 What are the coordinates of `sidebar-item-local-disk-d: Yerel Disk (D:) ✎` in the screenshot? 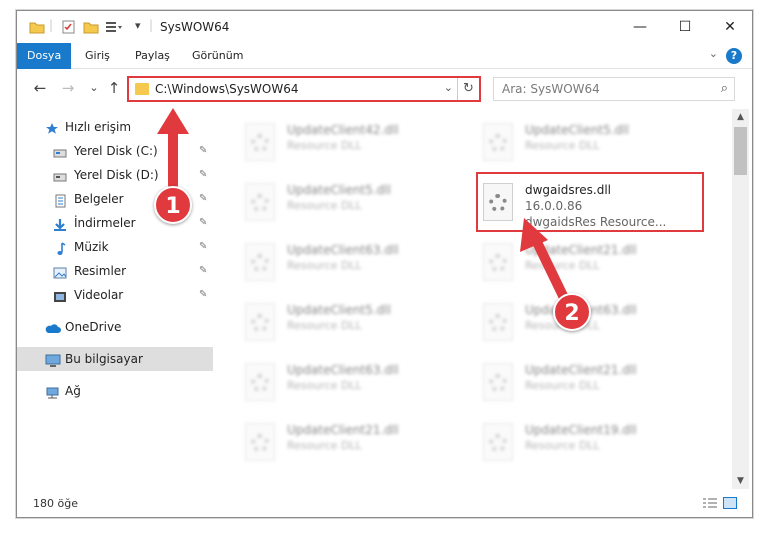 It's located at (115, 175).